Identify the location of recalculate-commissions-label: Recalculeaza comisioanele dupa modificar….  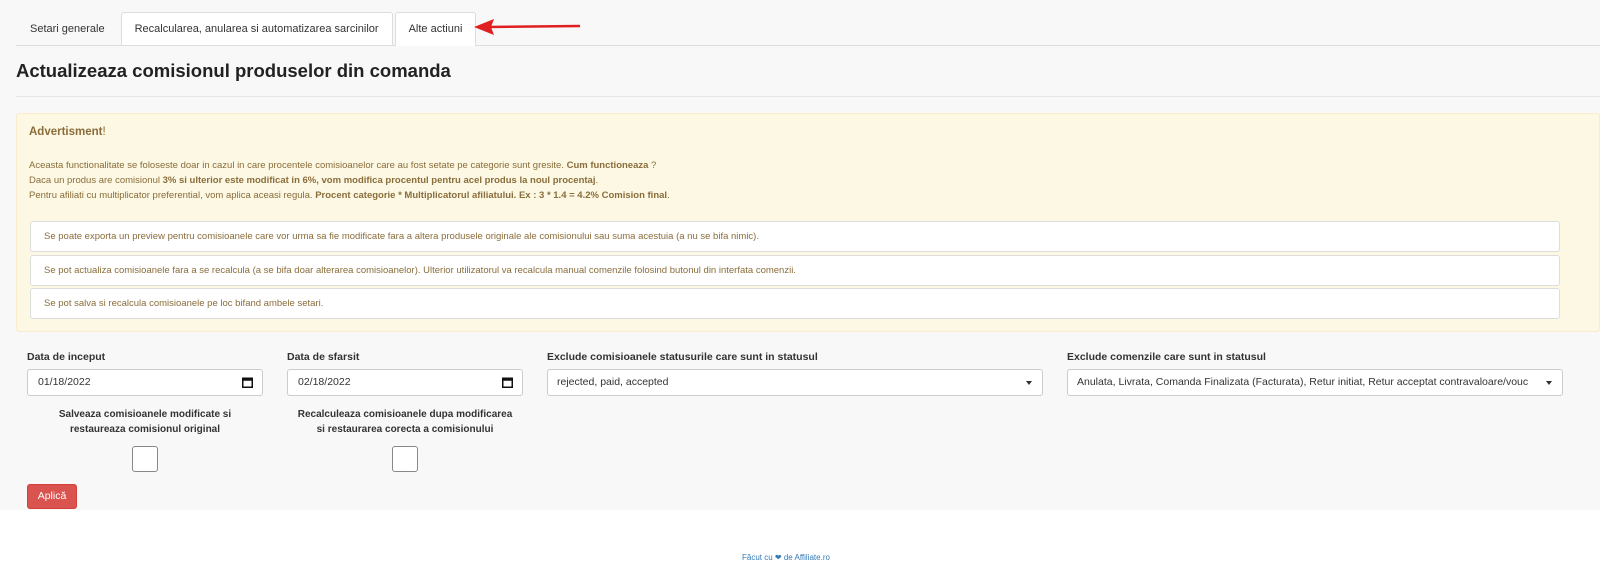
(405, 422).